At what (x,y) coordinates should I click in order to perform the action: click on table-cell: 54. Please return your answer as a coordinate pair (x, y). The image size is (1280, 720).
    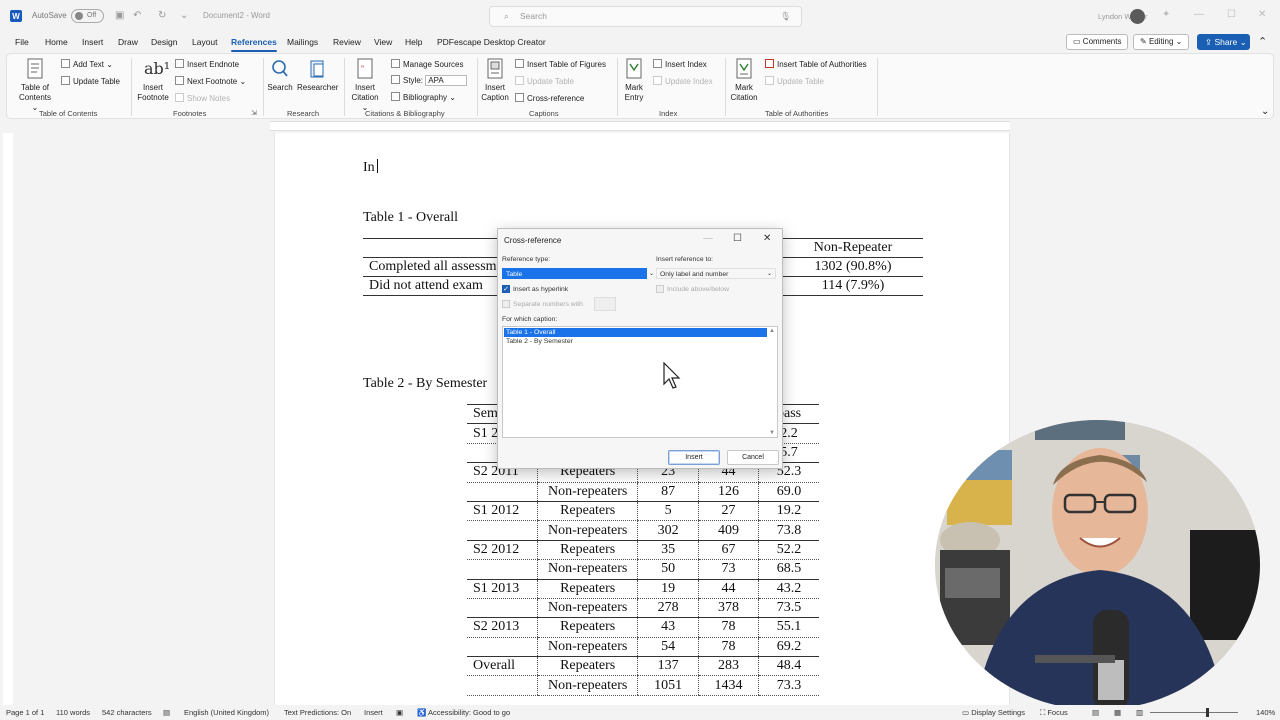
    Looking at the image, I should click on (668, 647).